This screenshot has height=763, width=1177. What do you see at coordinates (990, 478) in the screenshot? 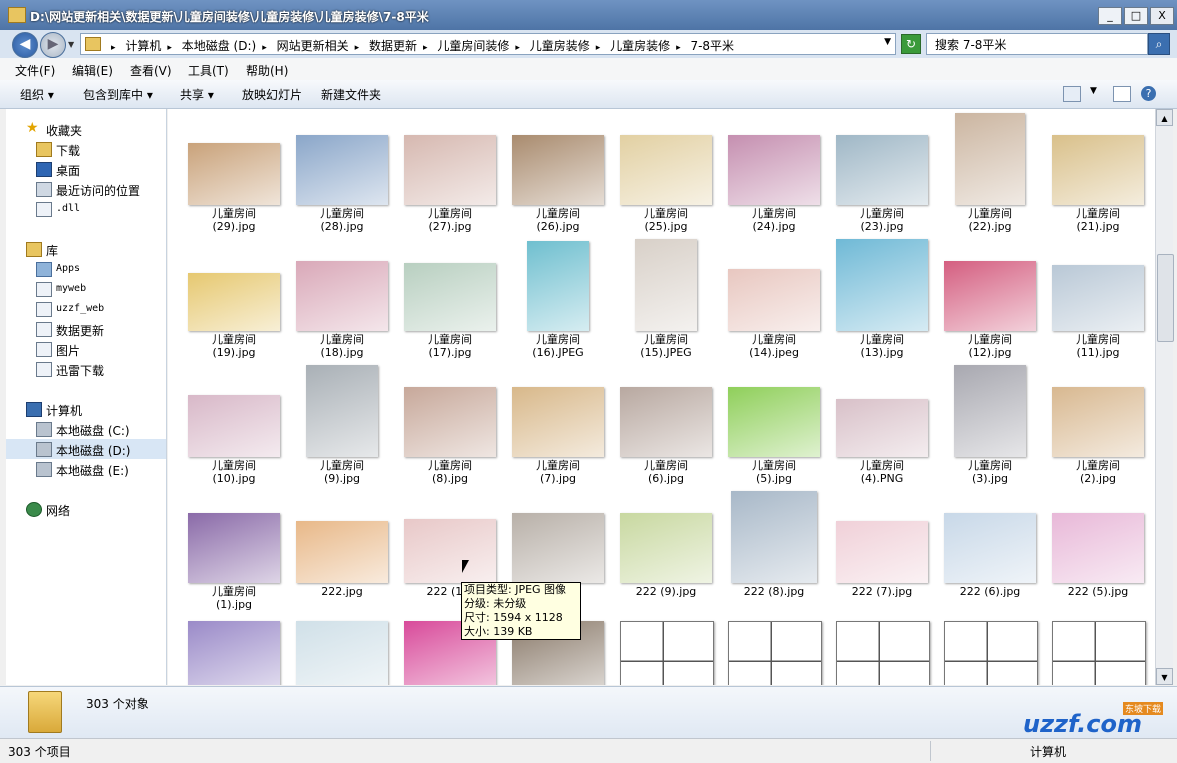
I see `file-name-line2: (3).jpg` at bounding box center [990, 478].